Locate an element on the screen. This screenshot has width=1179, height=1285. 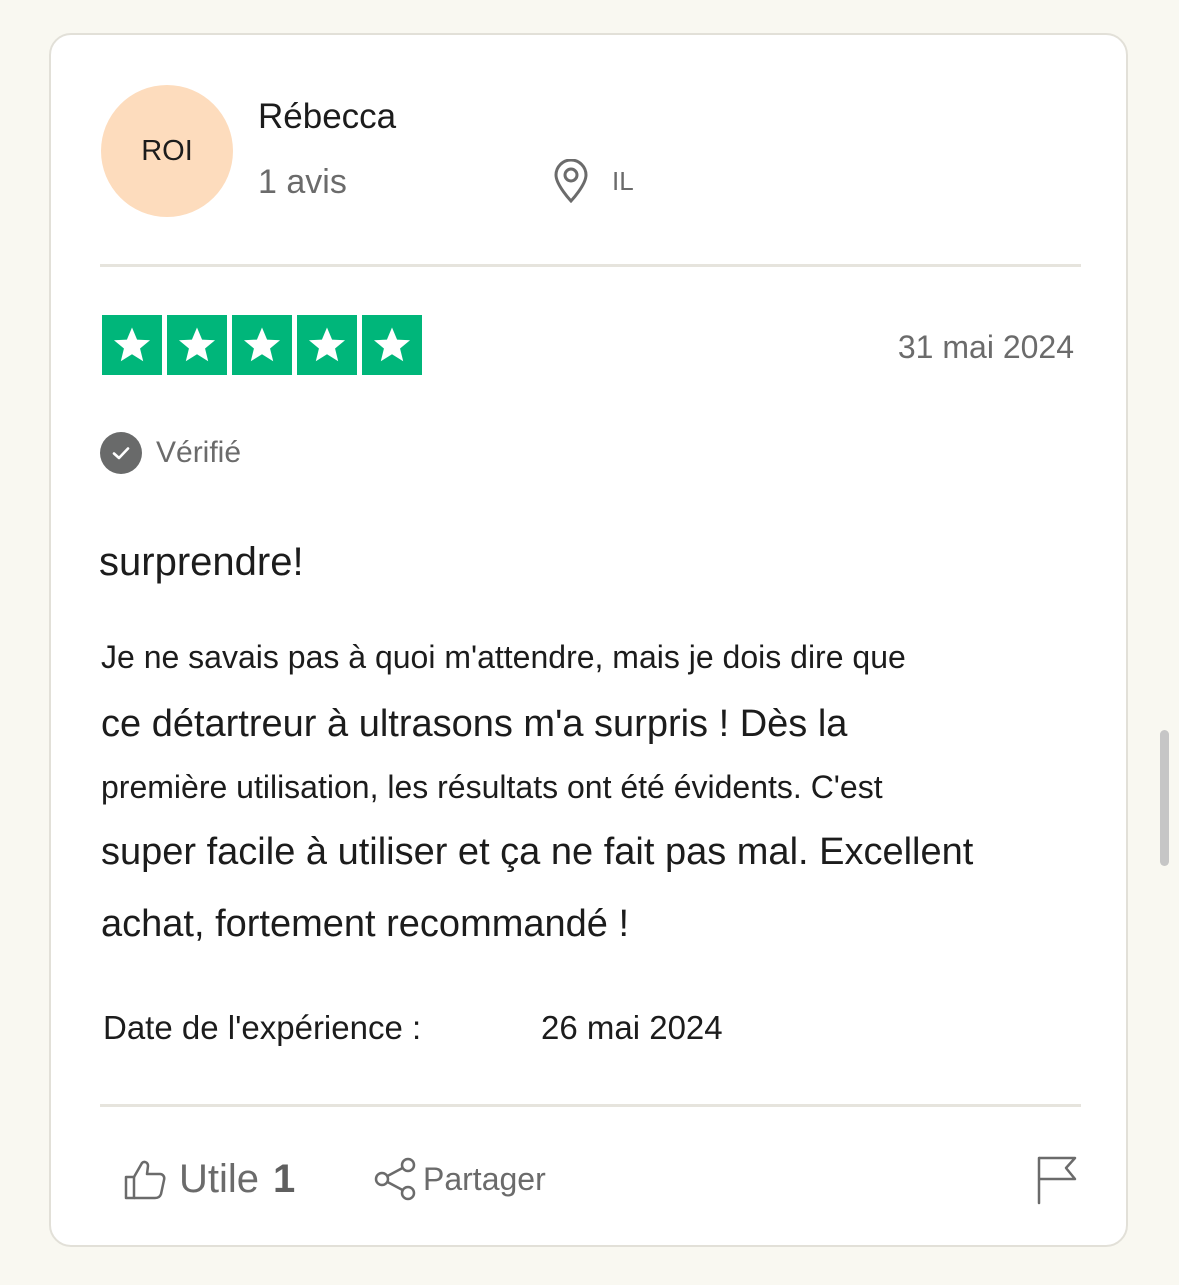
review-title: surprendre! is located at coordinates (201, 562).